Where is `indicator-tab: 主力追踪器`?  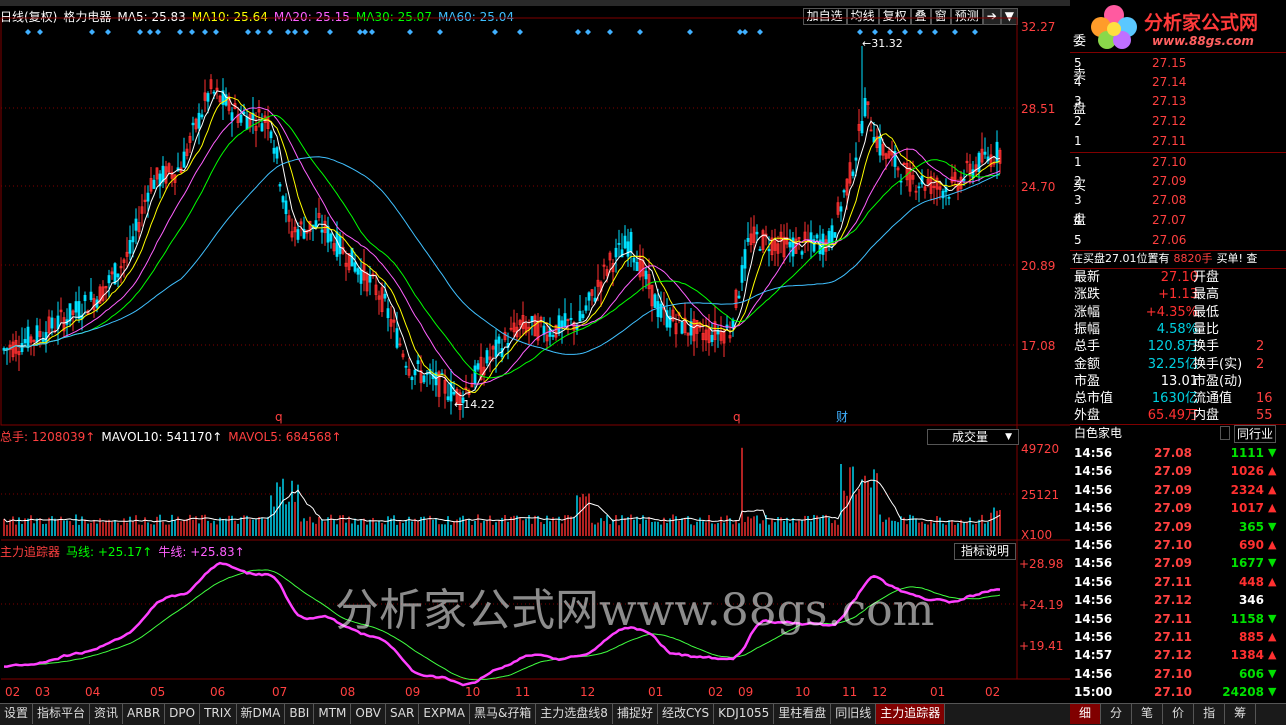
indicator-tab: 主力追踪器 is located at coordinates (911, 714).